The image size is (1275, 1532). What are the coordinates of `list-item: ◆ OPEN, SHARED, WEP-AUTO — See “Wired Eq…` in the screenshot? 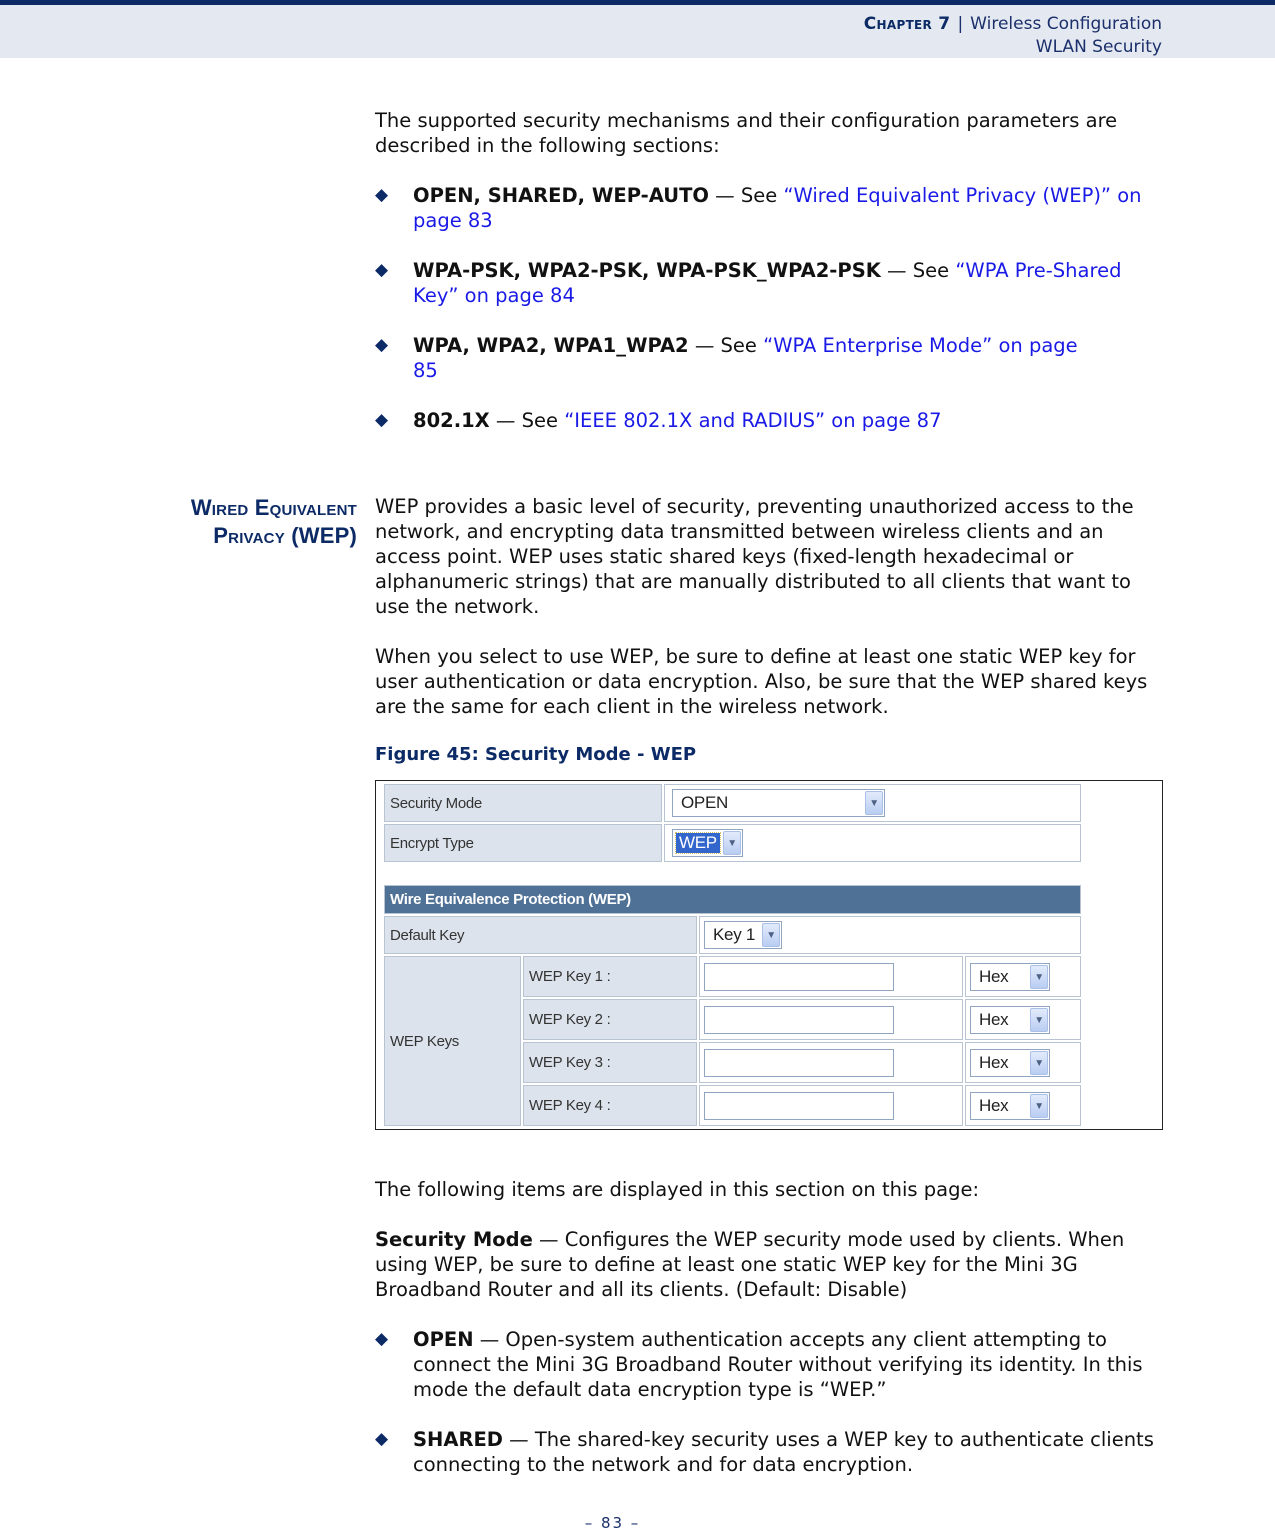 It's located at (770, 208).